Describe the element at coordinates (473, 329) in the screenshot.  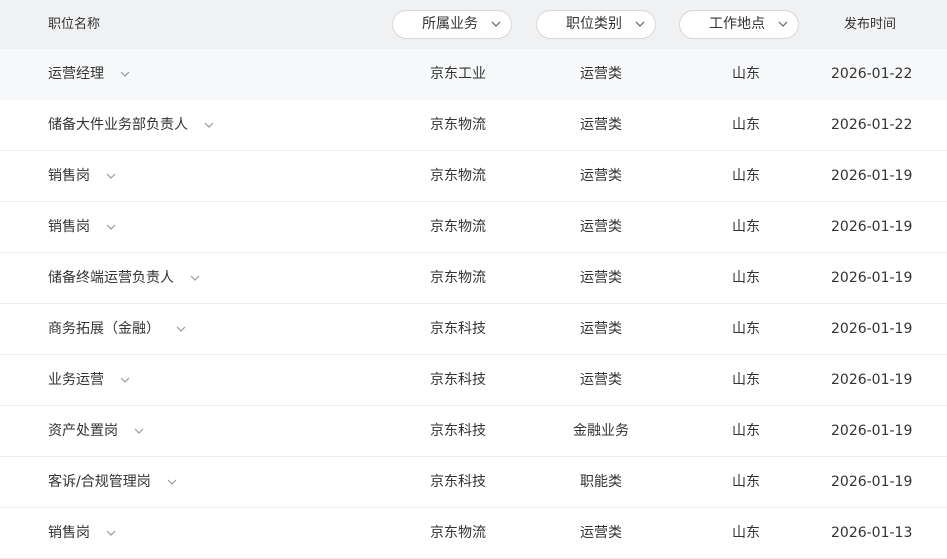
I see `table-row: 商务拓展（金融） 京东科技 运营类 山东 2026-01-19` at that location.